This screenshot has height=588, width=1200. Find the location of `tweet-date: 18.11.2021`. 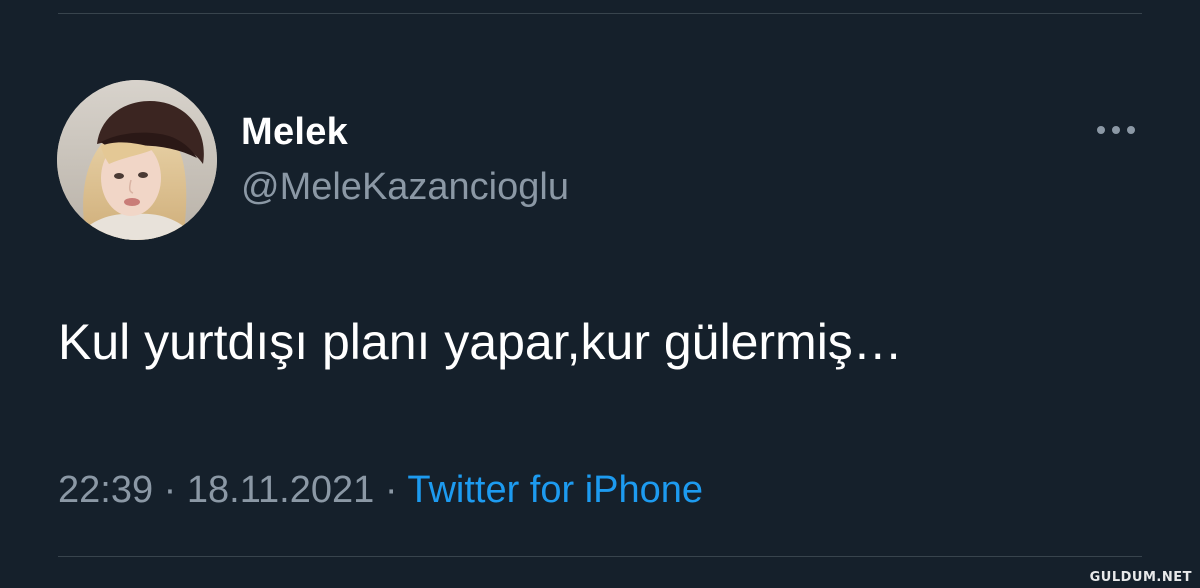

tweet-date: 18.11.2021 is located at coordinates (280, 490).